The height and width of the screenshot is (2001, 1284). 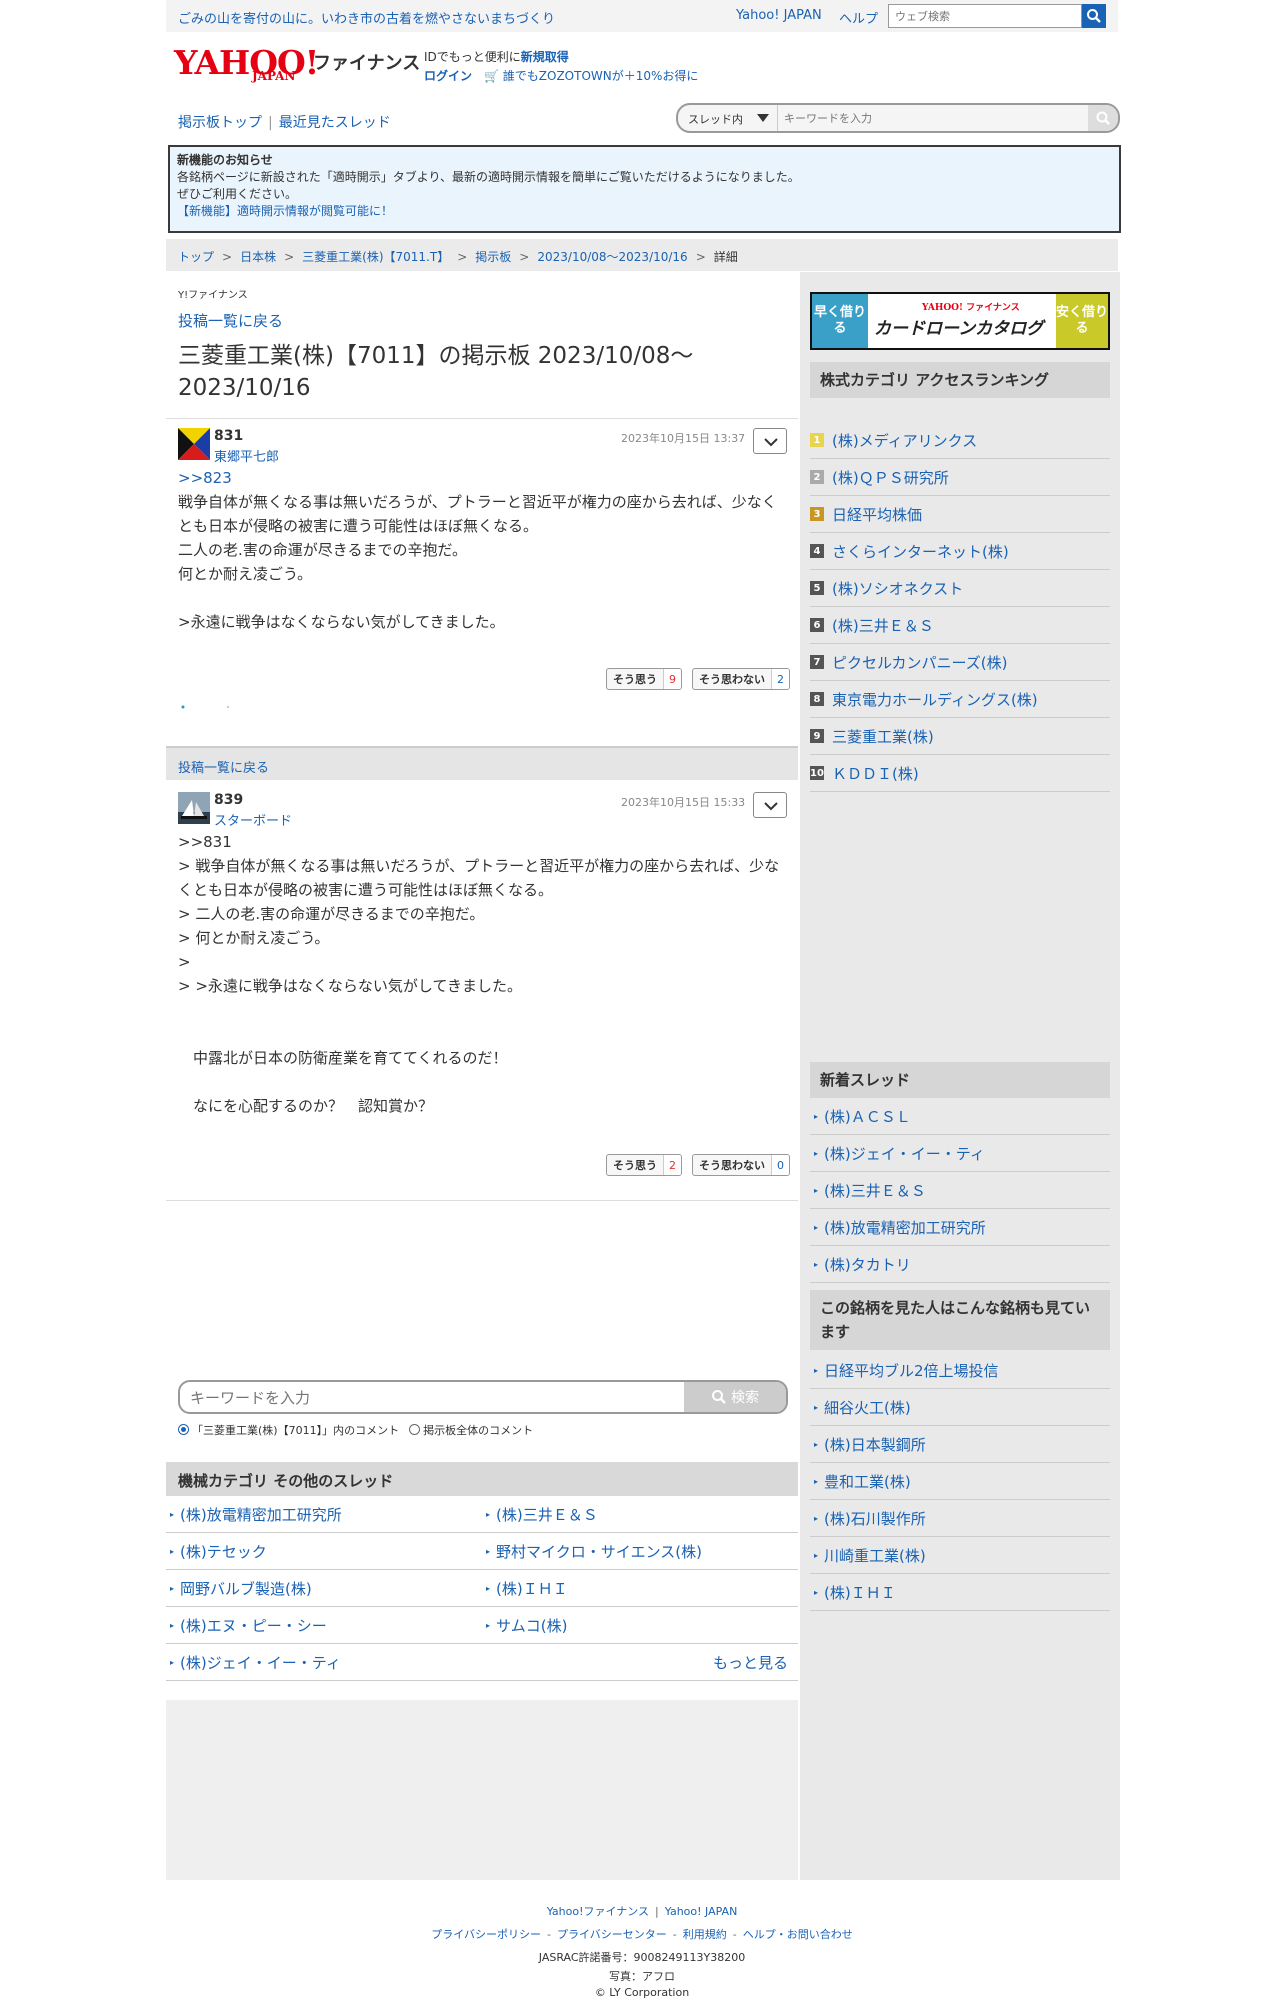 I want to click on new-thread-link: ▸ (株)三井Ｅ＆Ｓ, so click(x=960, y=1190).